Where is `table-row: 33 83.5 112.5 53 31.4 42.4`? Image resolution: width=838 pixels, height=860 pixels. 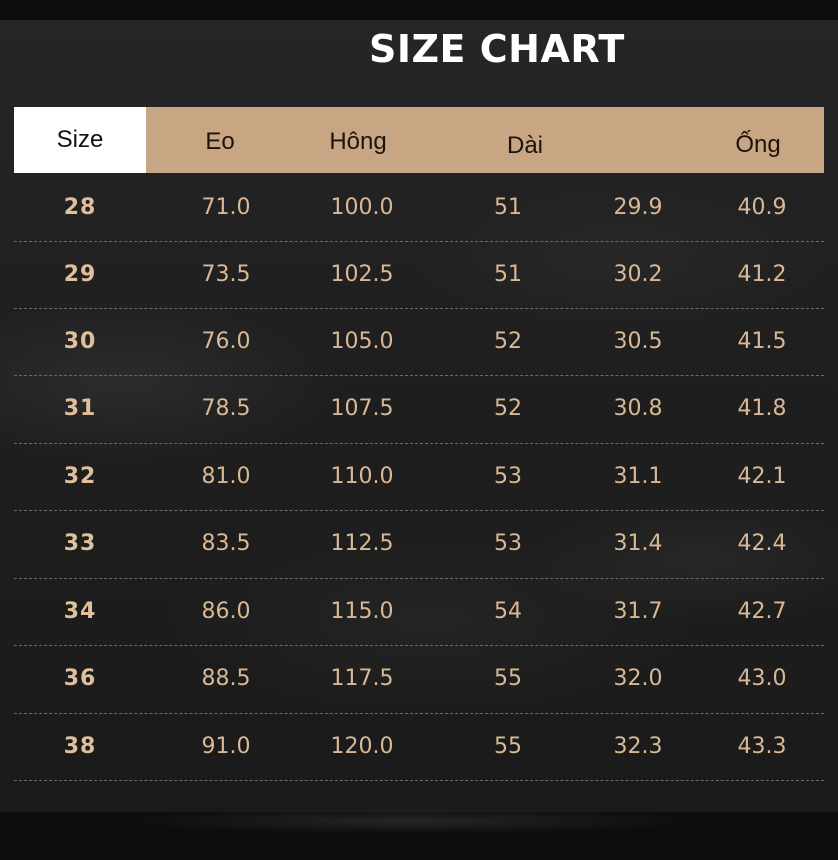 table-row: 33 83.5 112.5 53 31.4 42.4 is located at coordinates (419, 543).